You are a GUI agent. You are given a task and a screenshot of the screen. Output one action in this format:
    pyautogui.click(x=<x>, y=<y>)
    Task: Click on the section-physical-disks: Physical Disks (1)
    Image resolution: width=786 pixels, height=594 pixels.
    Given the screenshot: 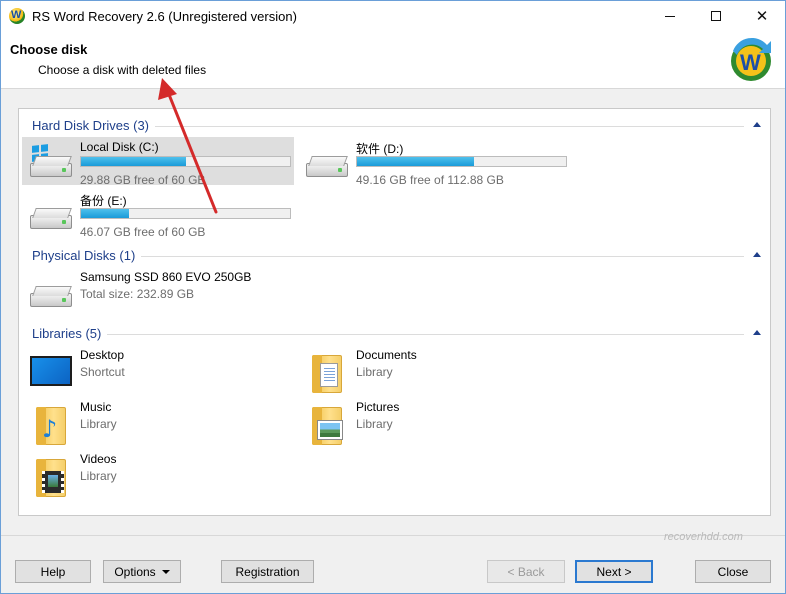 What is the action you would take?
    pyautogui.click(x=394, y=255)
    